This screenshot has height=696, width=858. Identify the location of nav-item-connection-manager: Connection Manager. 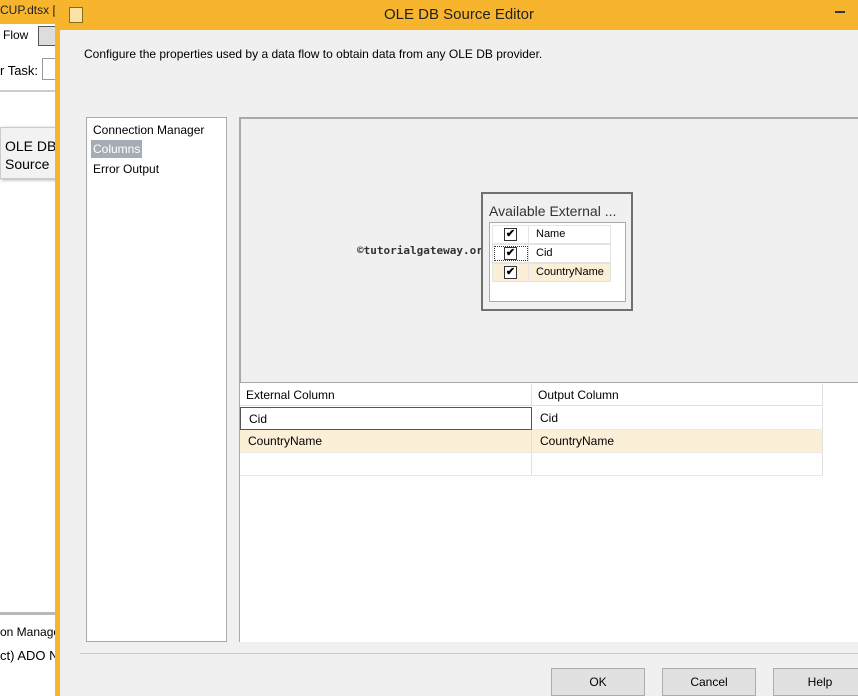
(148, 130).